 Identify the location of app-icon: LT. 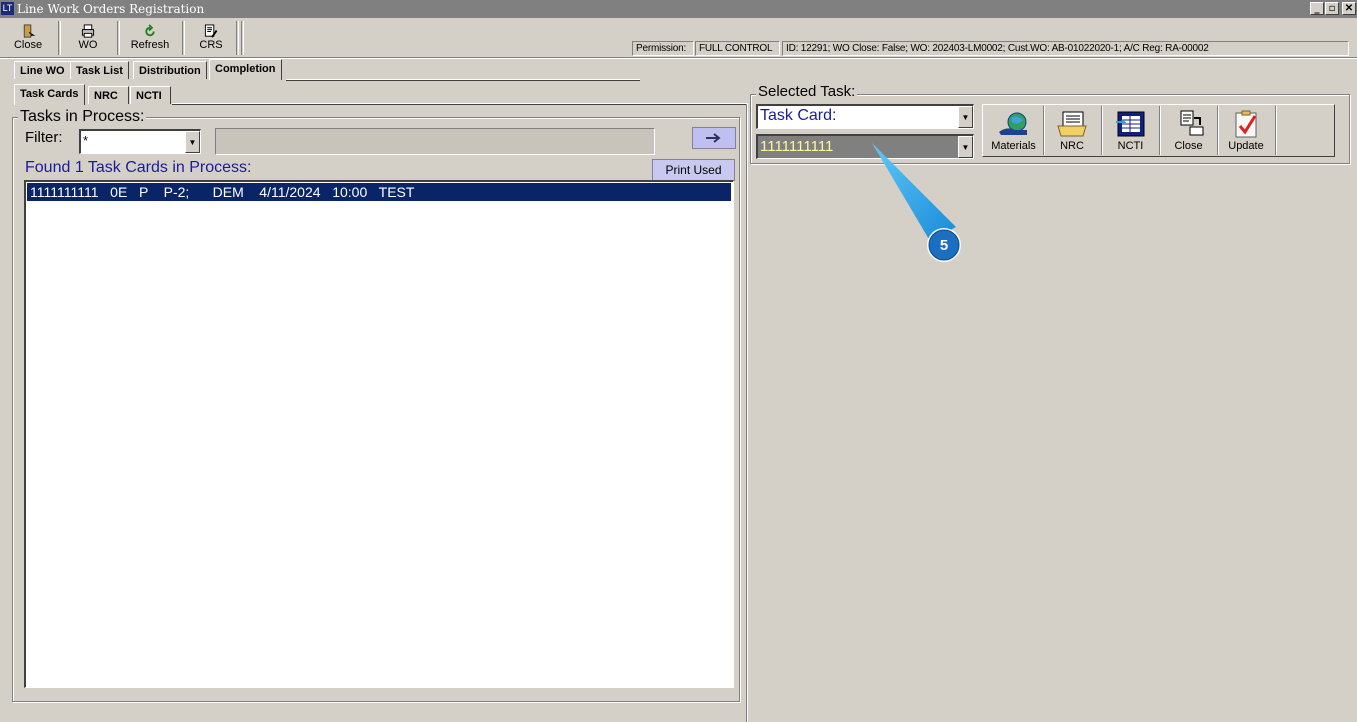
(7, 8).